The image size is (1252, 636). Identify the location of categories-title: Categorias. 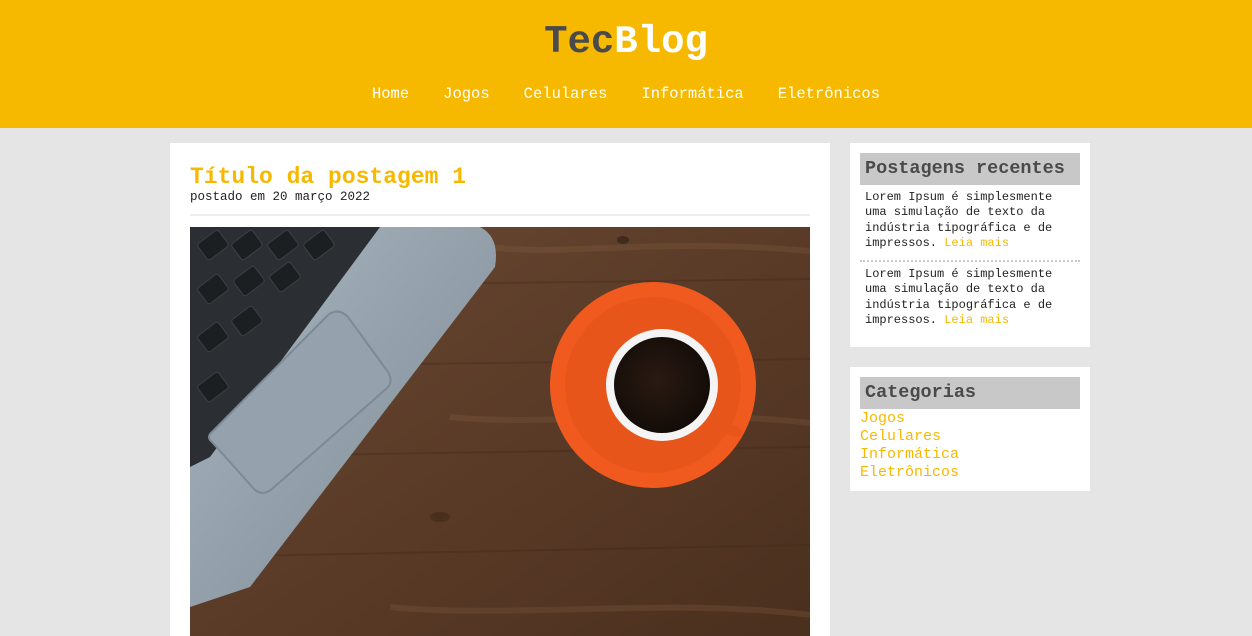
(970, 393).